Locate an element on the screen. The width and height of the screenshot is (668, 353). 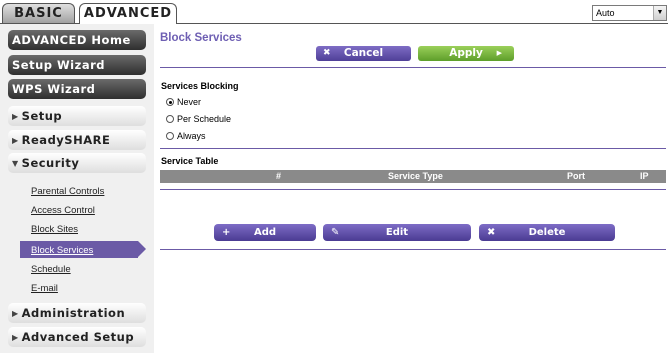
tab-basic: BASIC is located at coordinates (38, 13).